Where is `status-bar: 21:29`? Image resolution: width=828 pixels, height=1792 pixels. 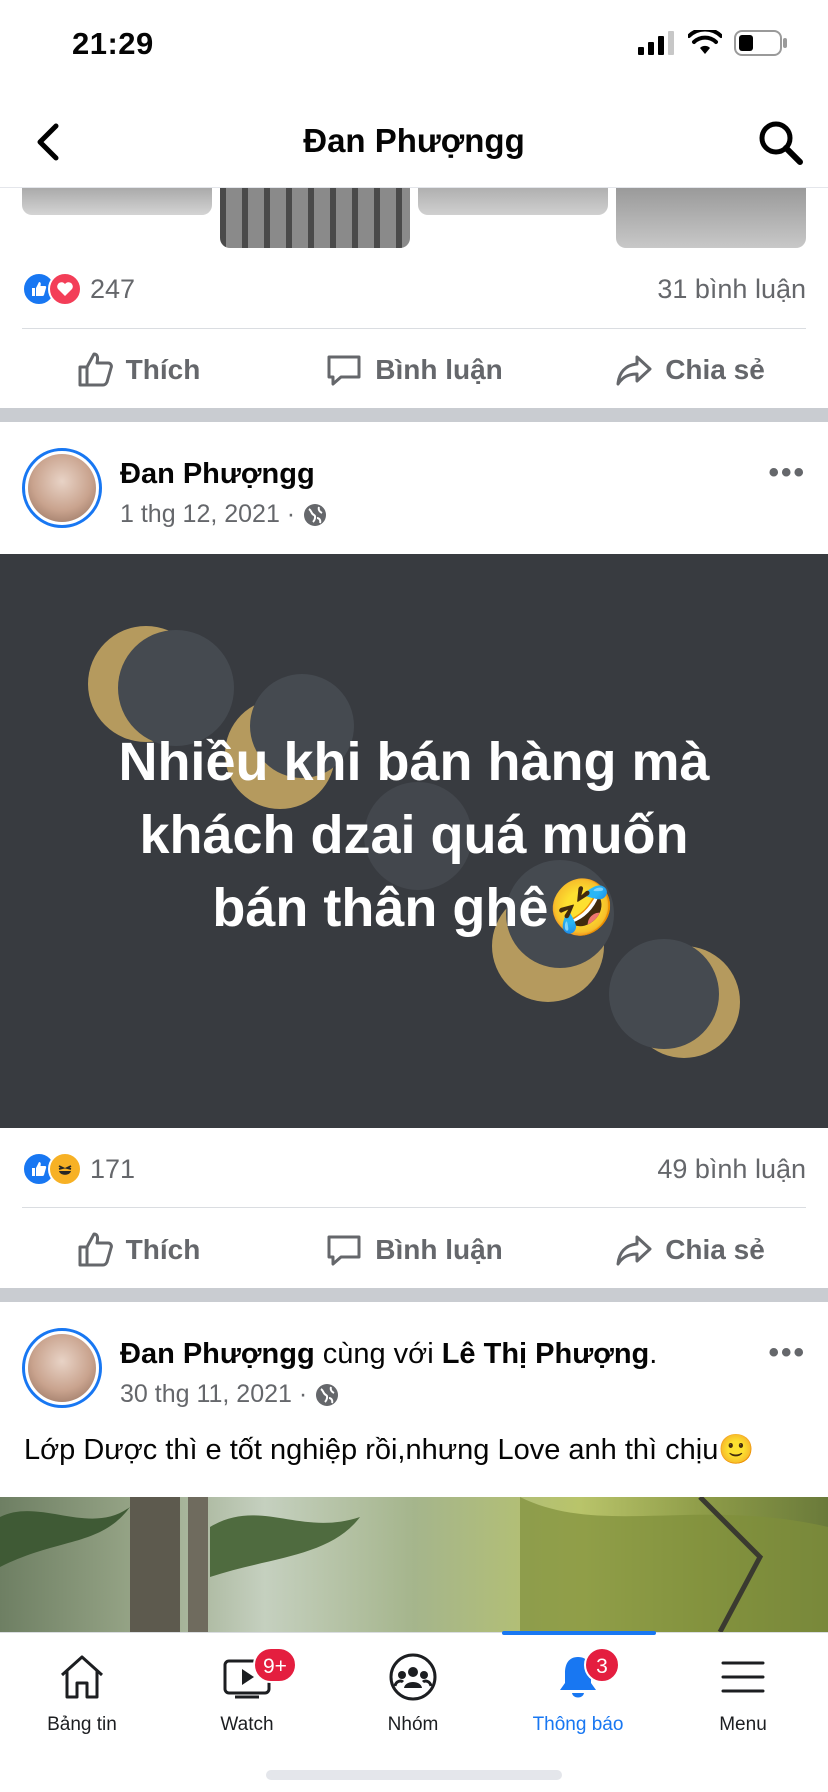
status-bar: 21:29 is located at coordinates (414, 45).